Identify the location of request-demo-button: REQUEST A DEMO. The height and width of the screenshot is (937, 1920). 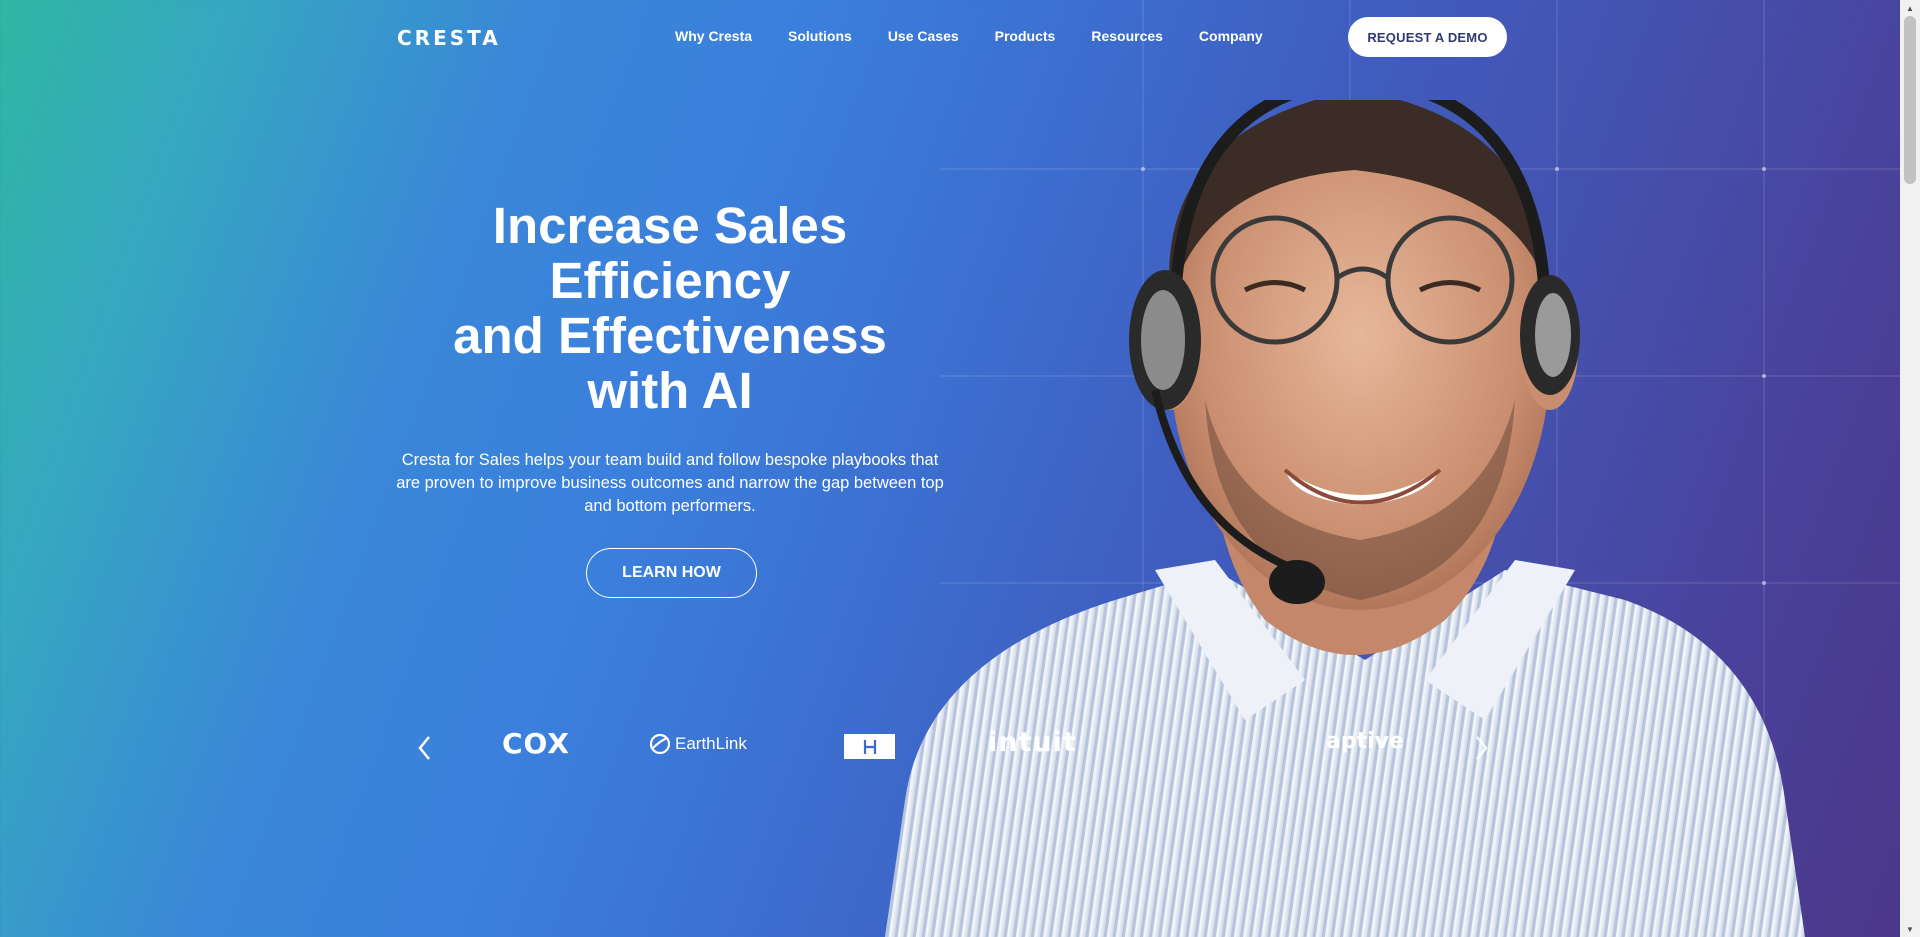
(1427, 37).